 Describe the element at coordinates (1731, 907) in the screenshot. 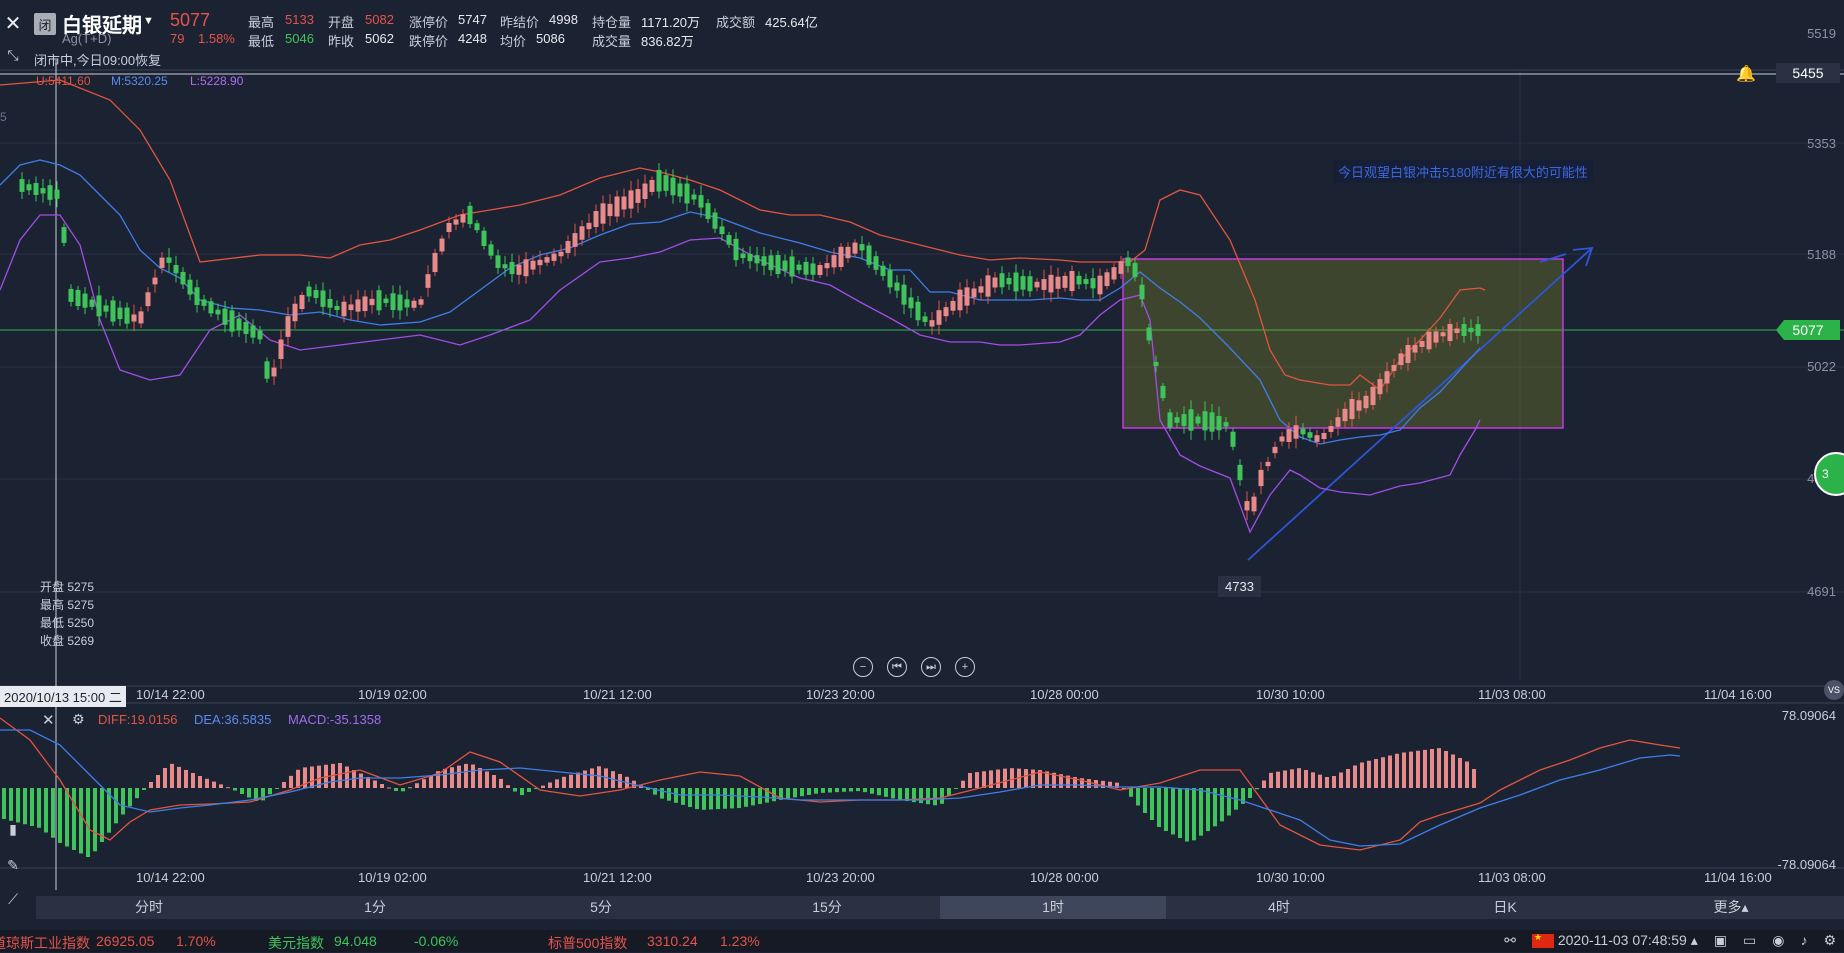

I see `tab-timeframe-more: 更多▴` at that location.